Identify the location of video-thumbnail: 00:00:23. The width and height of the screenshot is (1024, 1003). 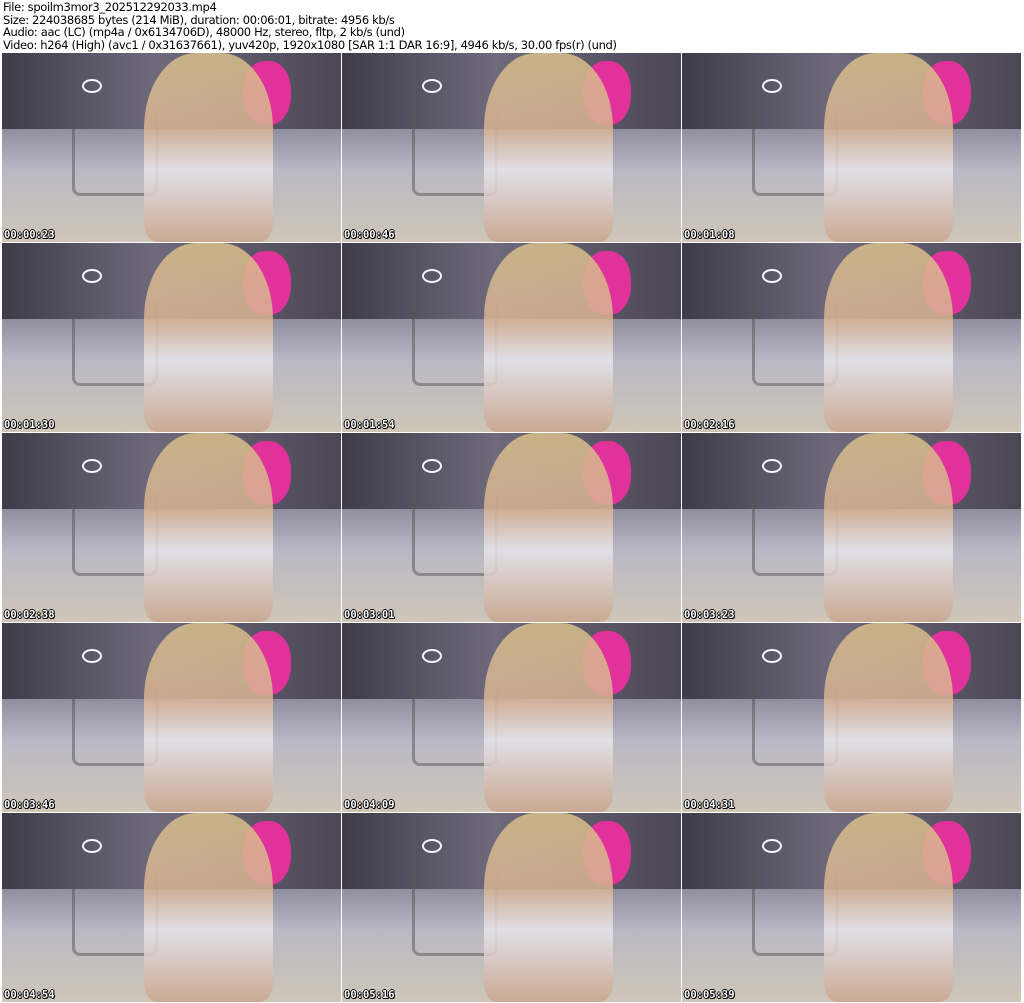
(171, 147).